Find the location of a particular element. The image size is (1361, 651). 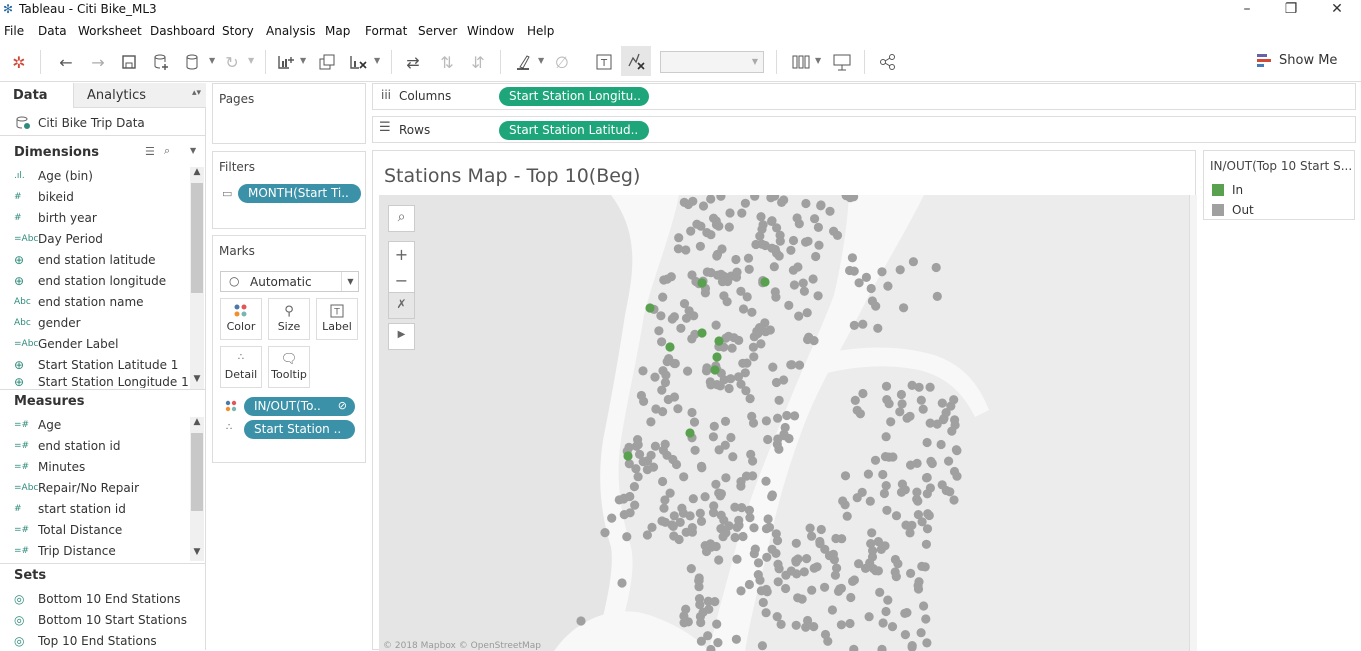

marks-detail-button: ∴ Detail is located at coordinates (241, 367).